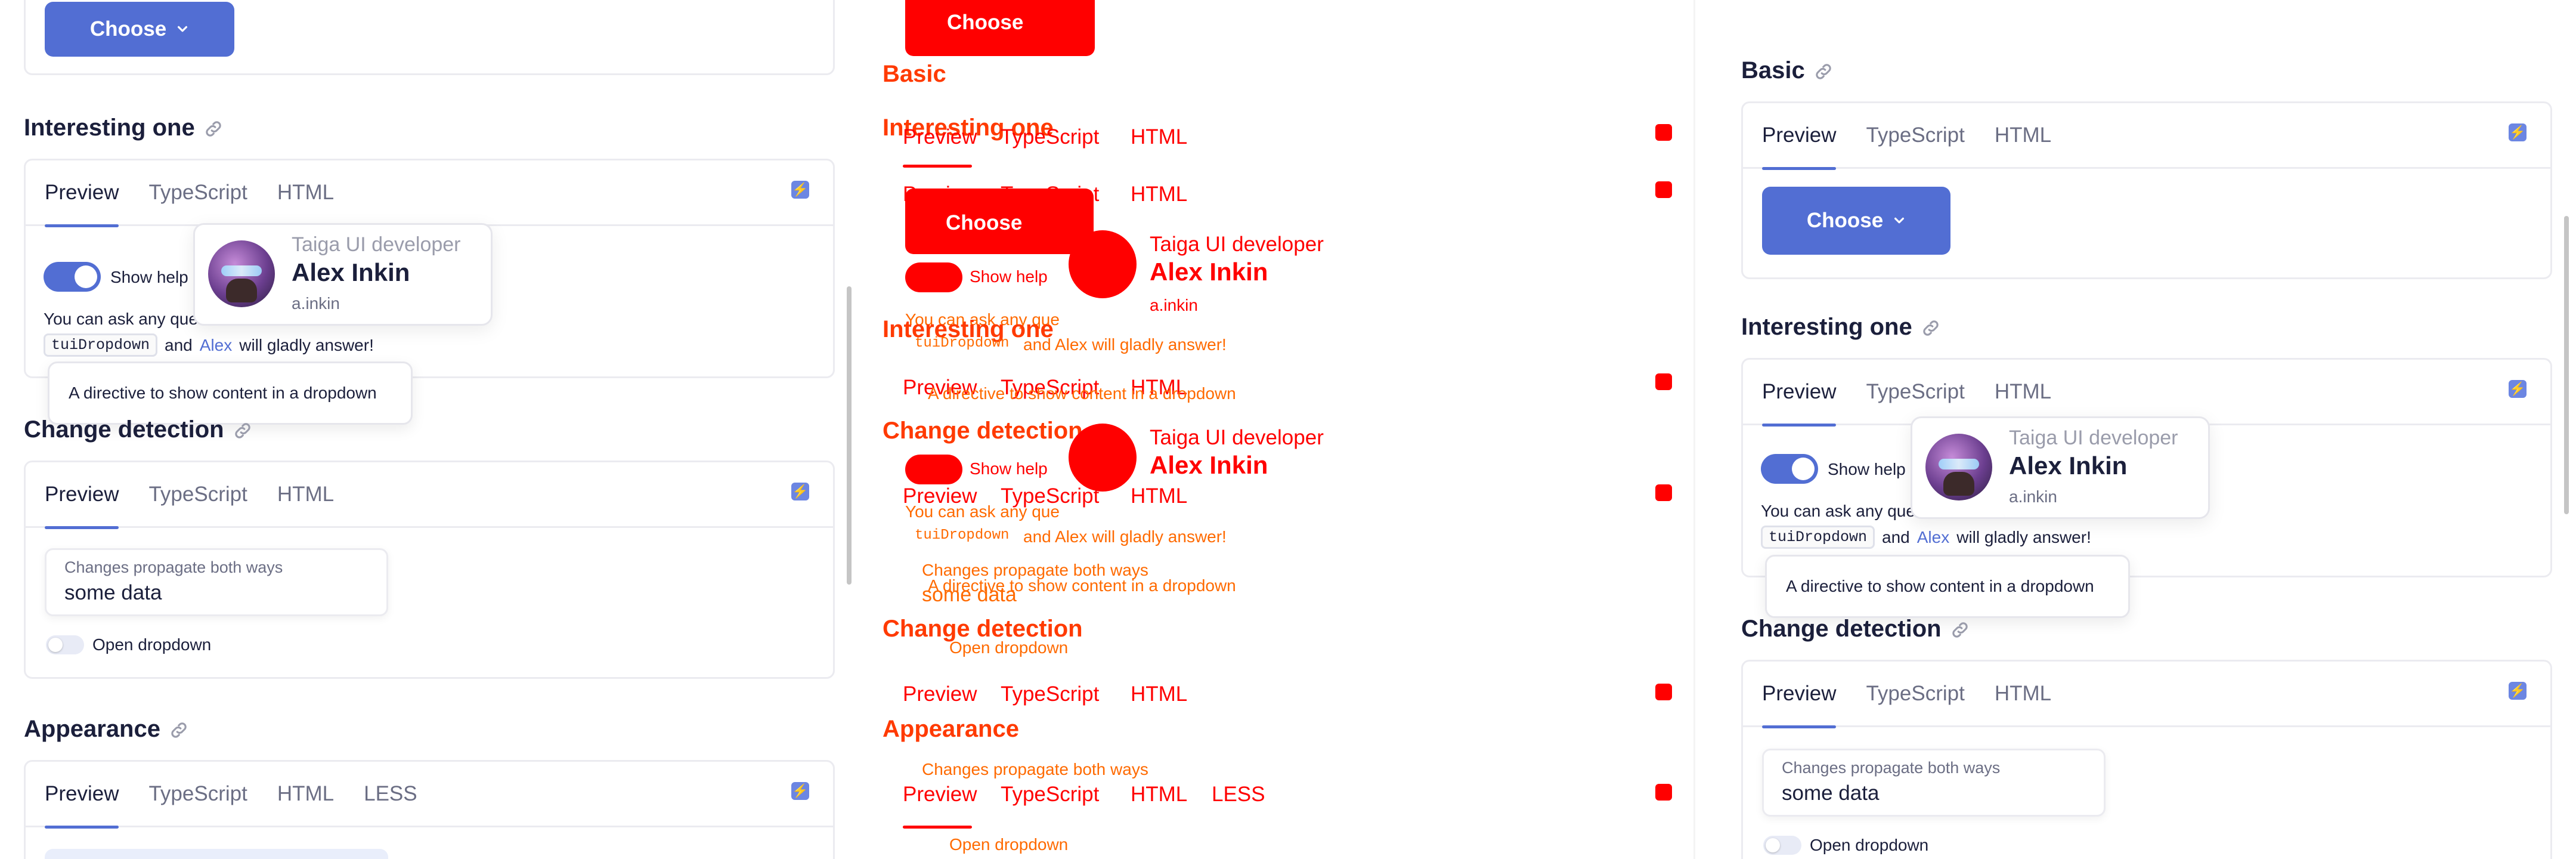 The height and width of the screenshot is (859, 2576). I want to click on chevron-down-icon, so click(1899, 221).